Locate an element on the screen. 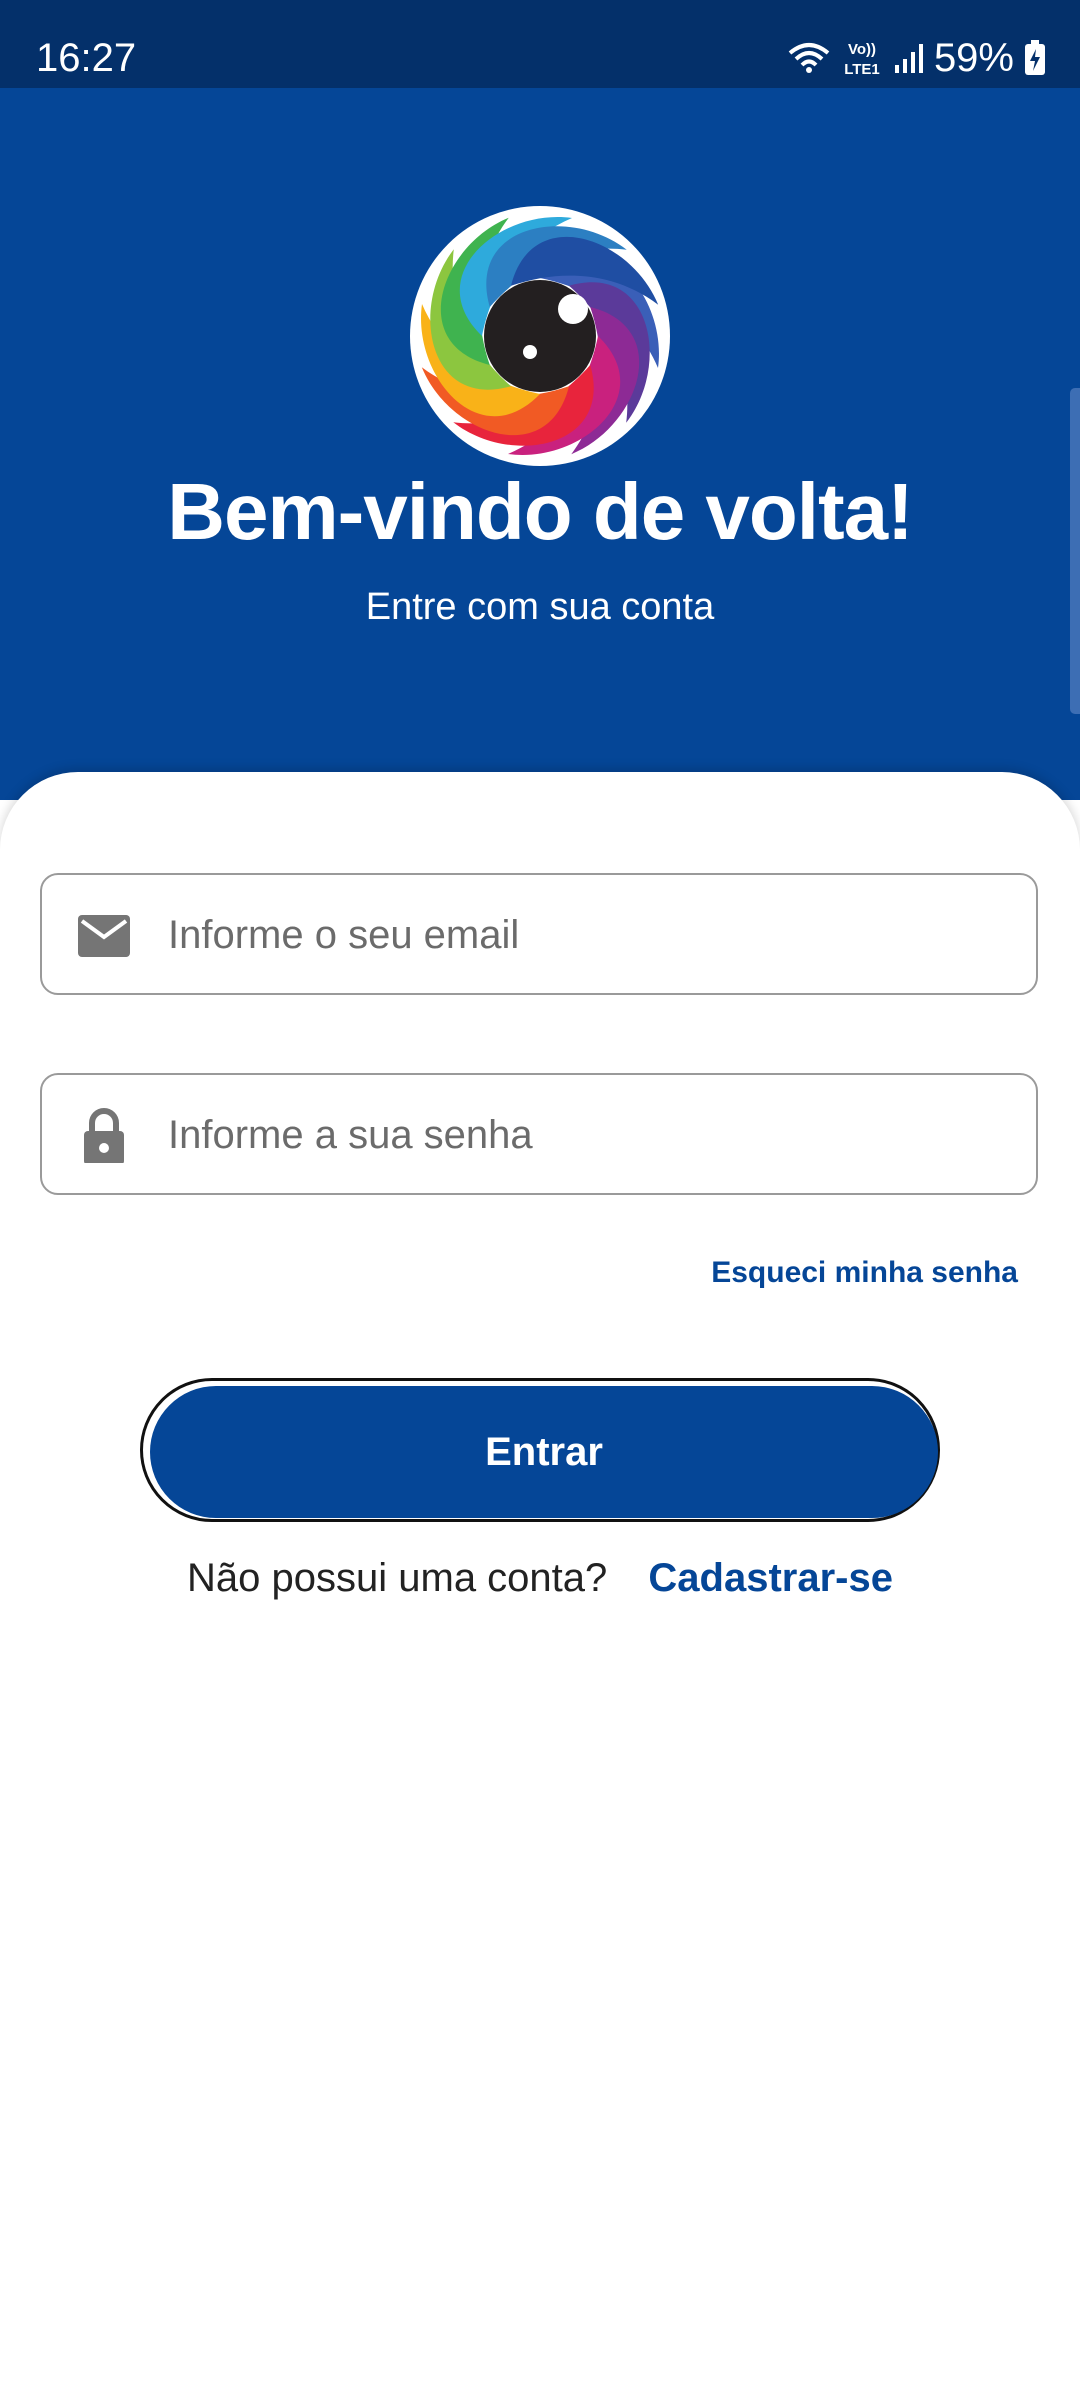 This screenshot has width=1080, height=2400. forgot-password-link: Esqueci minha senha is located at coordinates (864, 1273).